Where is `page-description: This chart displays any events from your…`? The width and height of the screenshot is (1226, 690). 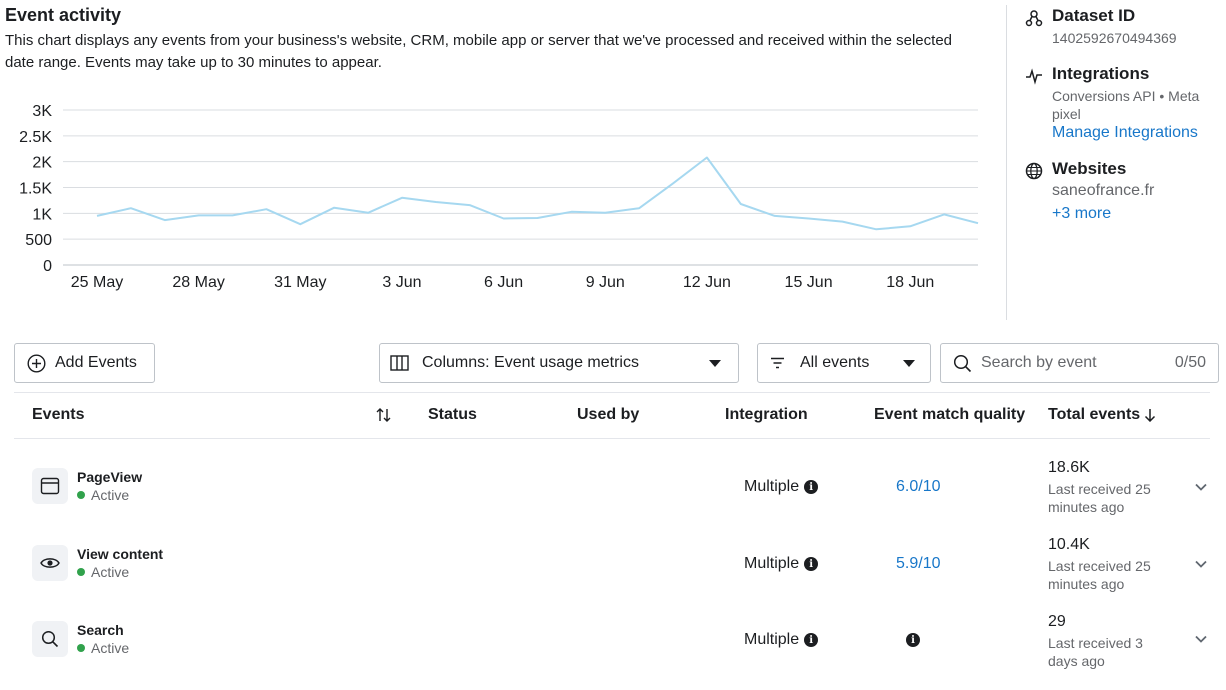
page-description: This chart displays any events from your… is located at coordinates (478, 51).